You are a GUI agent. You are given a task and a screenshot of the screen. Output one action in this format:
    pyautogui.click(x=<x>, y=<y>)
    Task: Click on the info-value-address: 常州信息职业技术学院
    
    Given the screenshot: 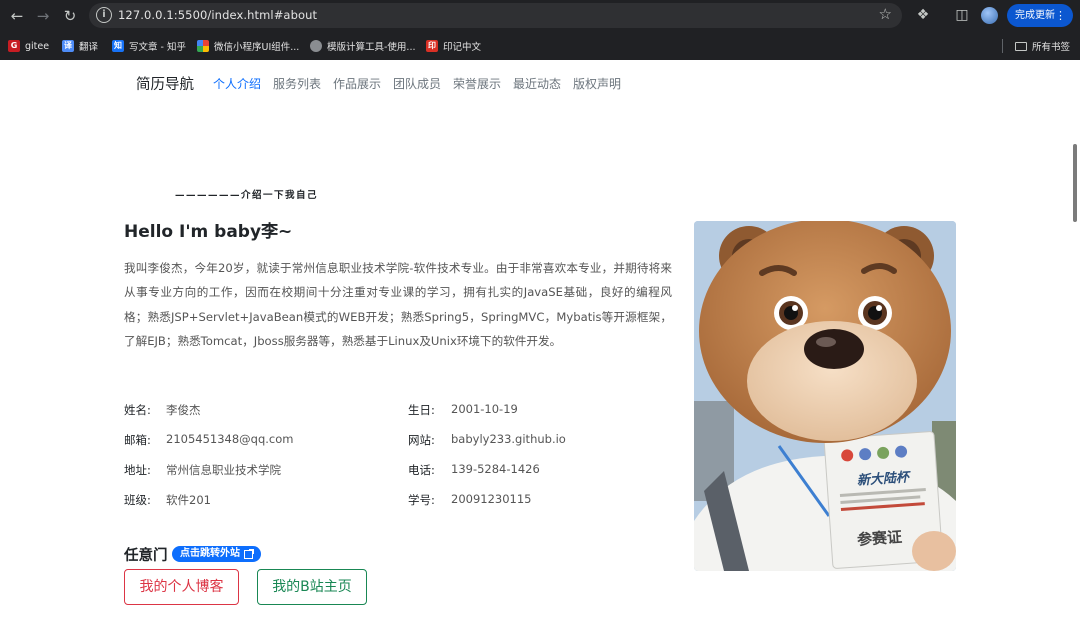 What is the action you would take?
    pyautogui.click(x=223, y=470)
    